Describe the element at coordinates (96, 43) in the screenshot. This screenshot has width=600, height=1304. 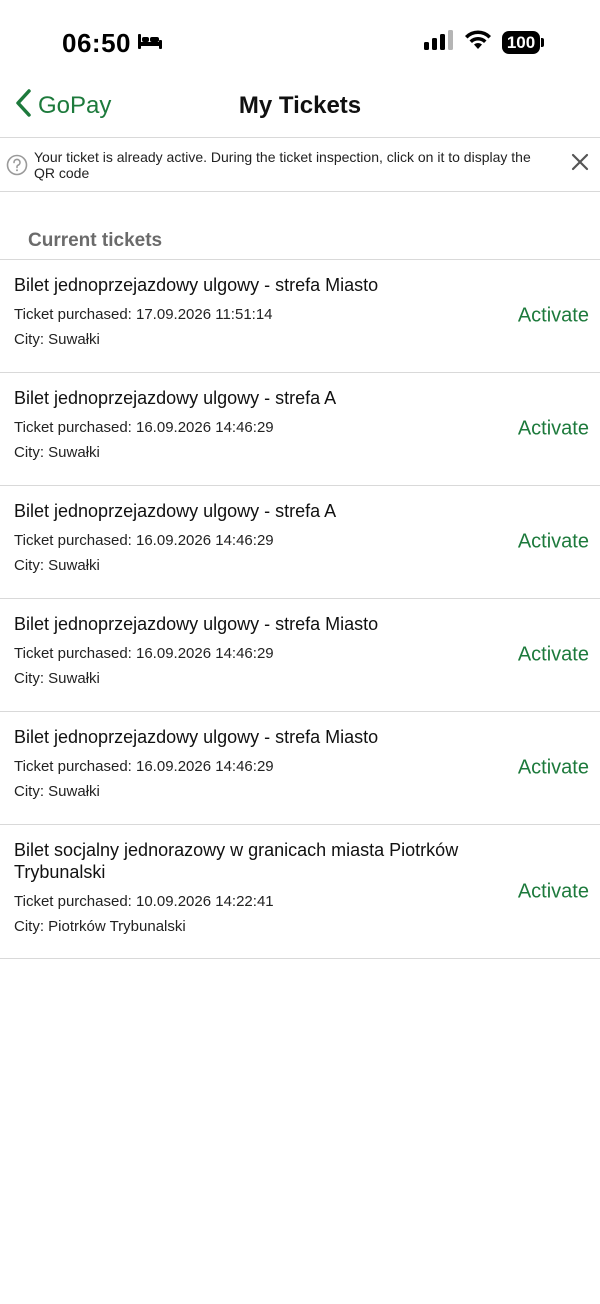
I see `status-time: 06:50` at that location.